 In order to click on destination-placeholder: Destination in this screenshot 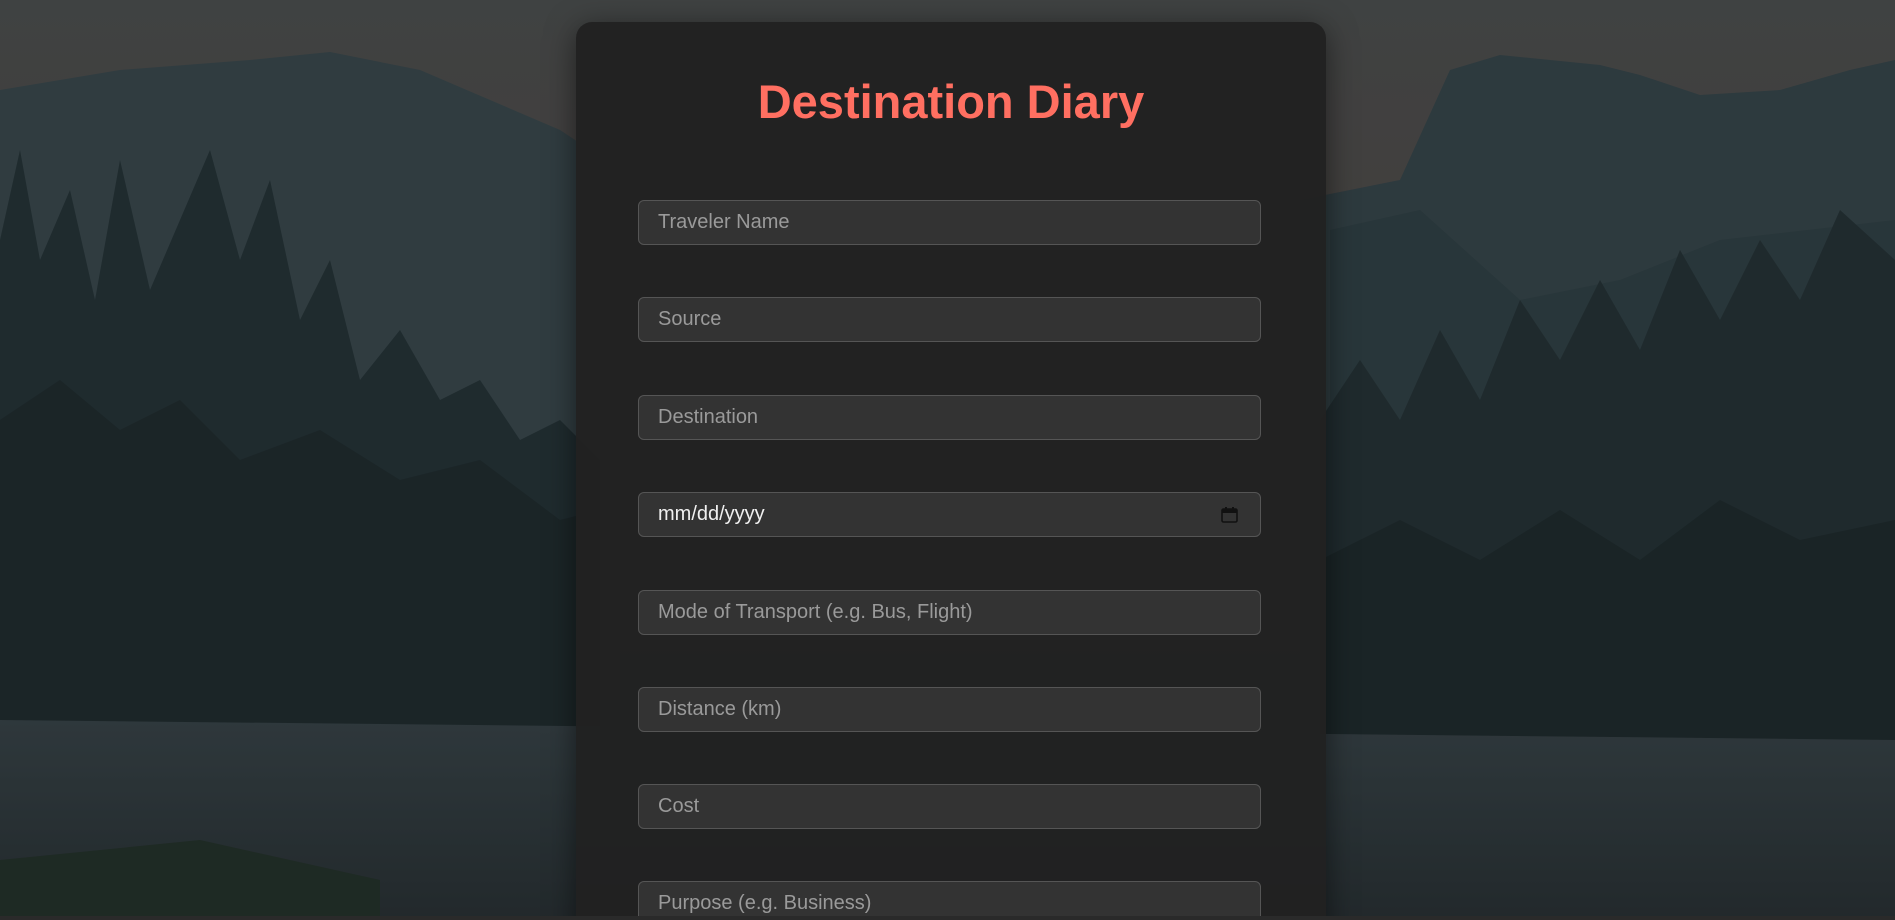, I will do `click(708, 417)`.